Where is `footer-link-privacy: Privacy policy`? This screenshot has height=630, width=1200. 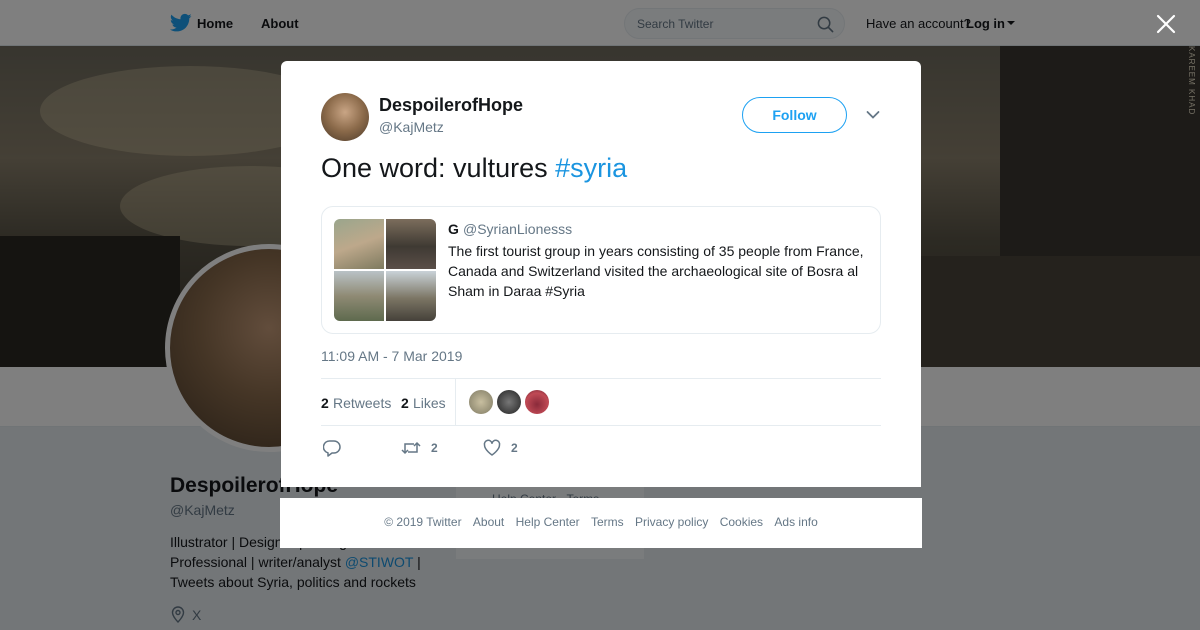
footer-link-privacy: Privacy policy is located at coordinates (671, 522).